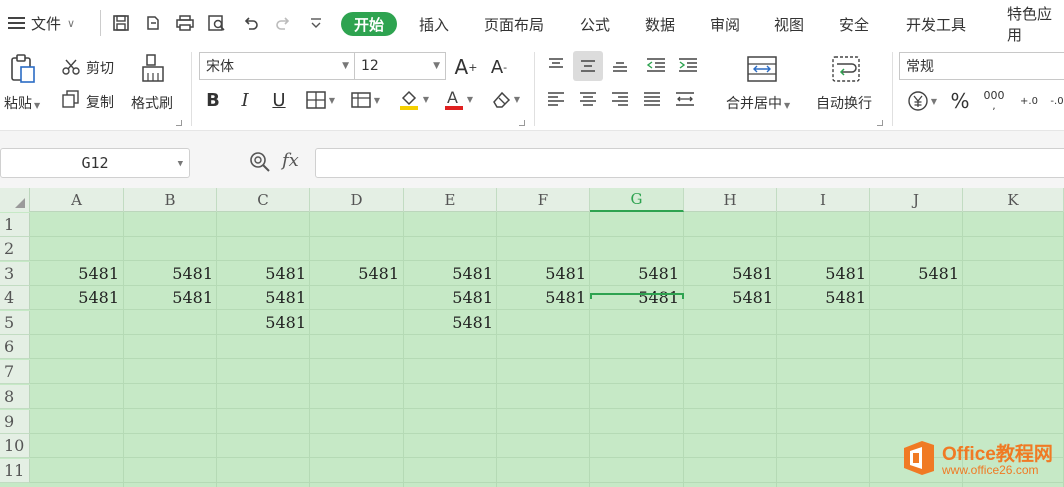  I want to click on align-top-icon, so click(556, 65).